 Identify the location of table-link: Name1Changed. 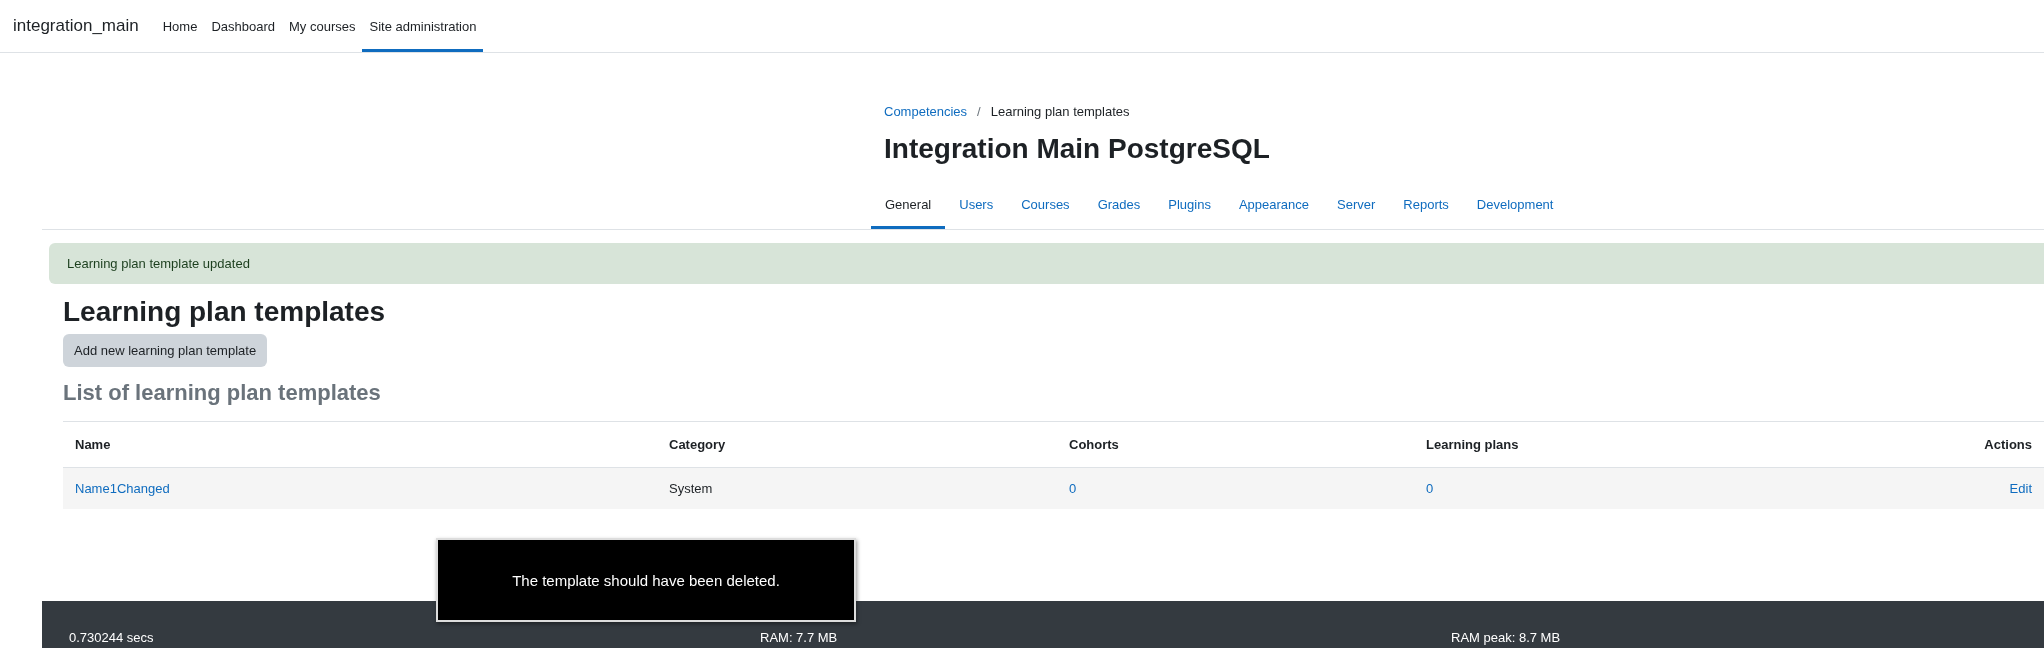
(122, 488).